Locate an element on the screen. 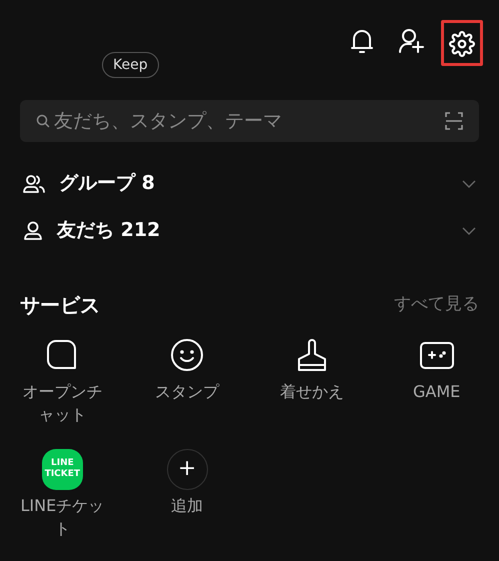  settings-button is located at coordinates (462, 43).